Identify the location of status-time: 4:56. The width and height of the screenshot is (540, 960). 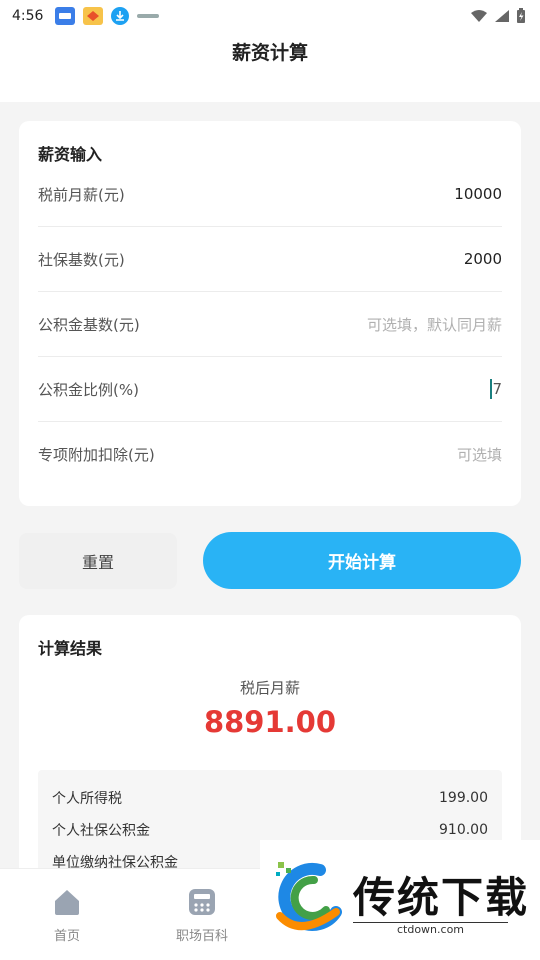
(28, 16).